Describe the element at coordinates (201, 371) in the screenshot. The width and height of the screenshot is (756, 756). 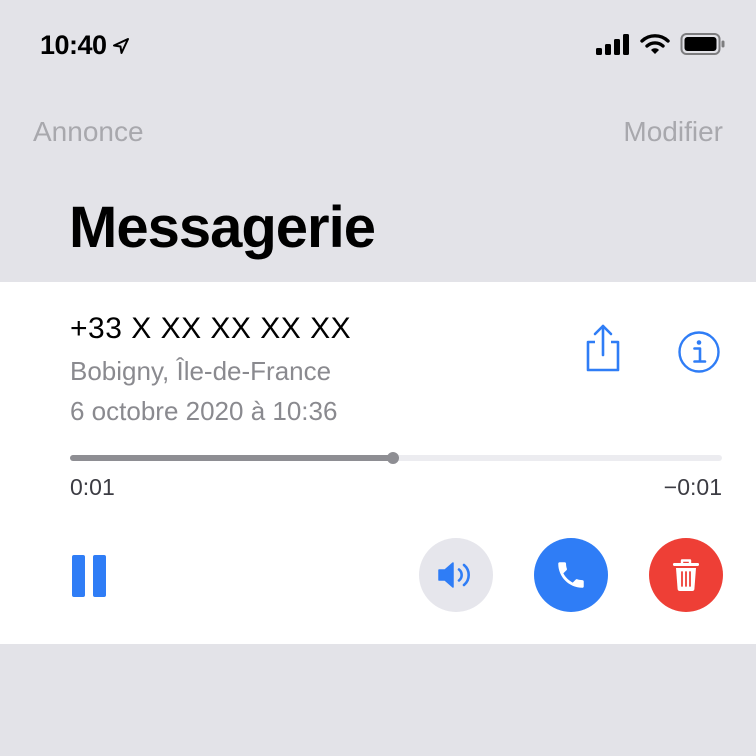
I see `caller-location: Bobigny, Île-de-France` at that location.